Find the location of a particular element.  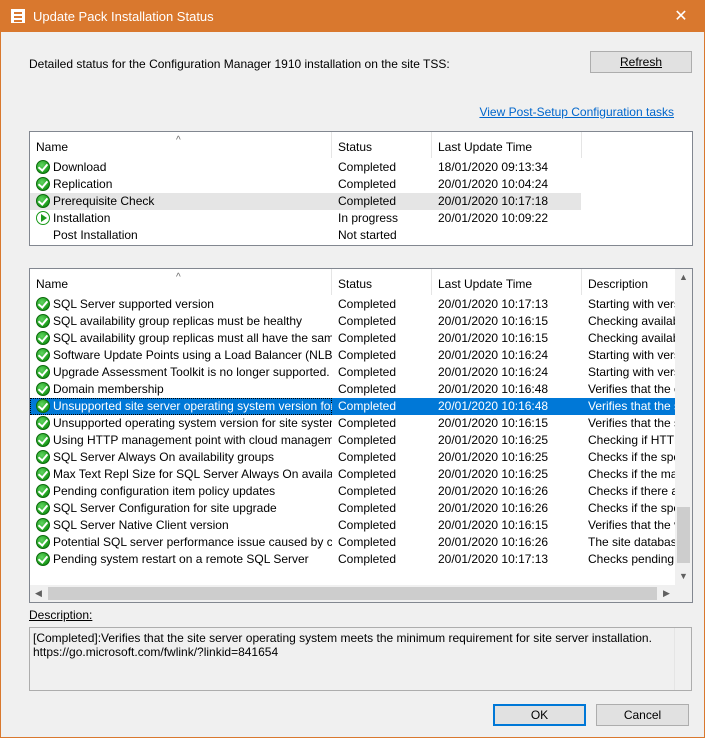

horizontal-scroll-thumb is located at coordinates (352, 593).